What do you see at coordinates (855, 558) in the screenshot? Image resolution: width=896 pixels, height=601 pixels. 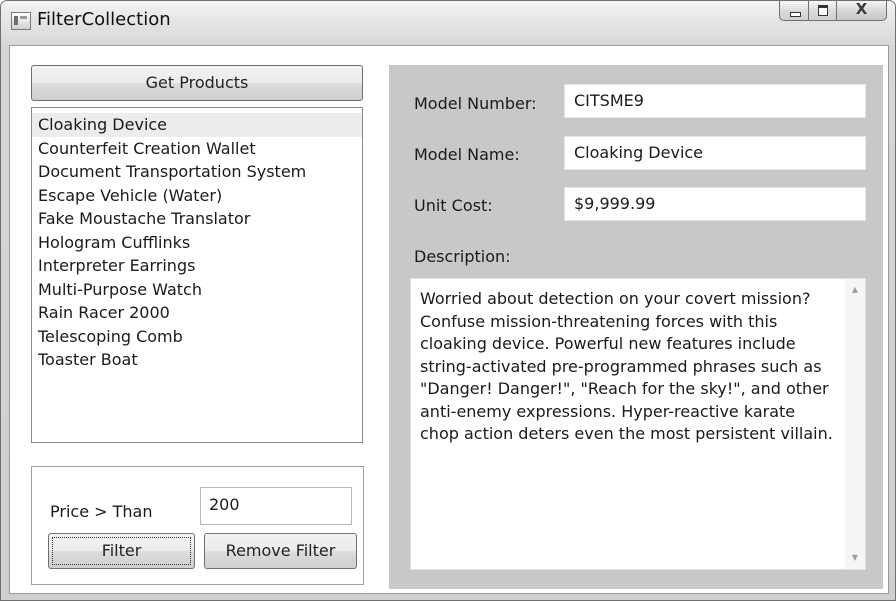 I see `scroll-down-icon: ▼` at bounding box center [855, 558].